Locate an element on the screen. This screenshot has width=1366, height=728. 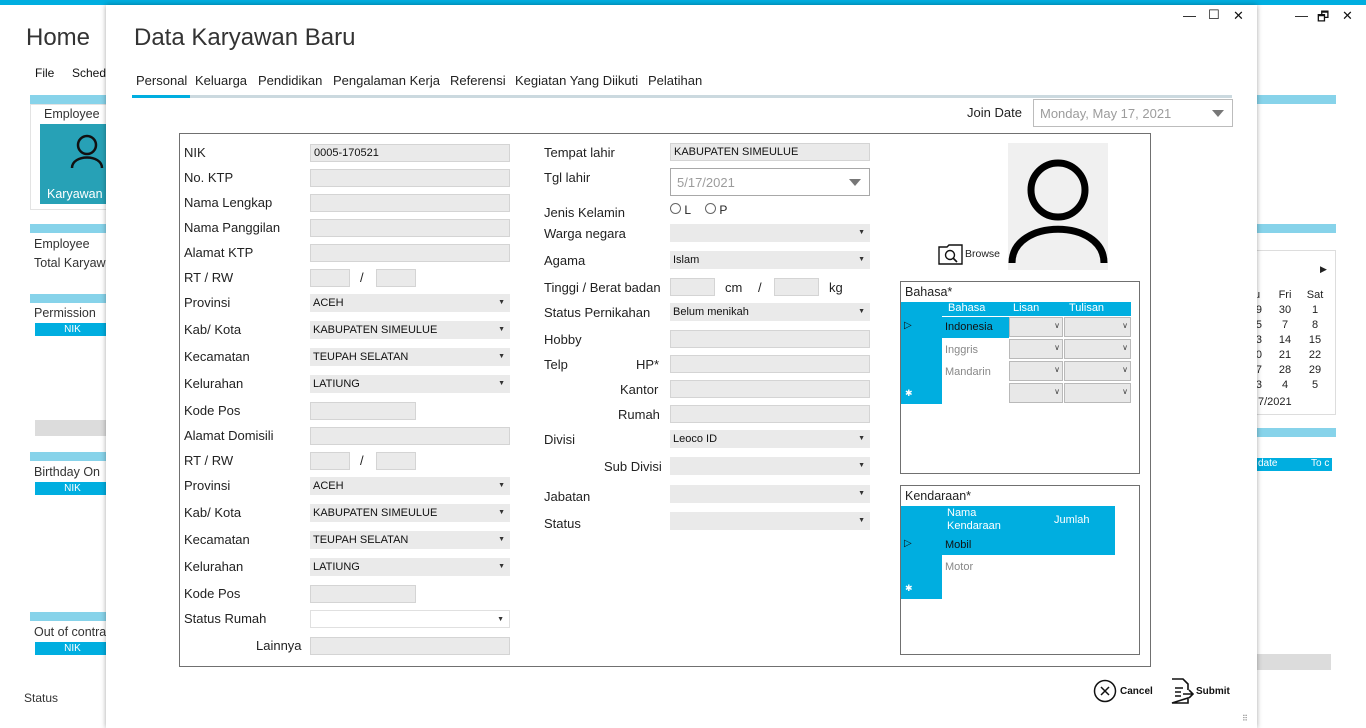
gender-l-radio: L is located at coordinates (680, 210).